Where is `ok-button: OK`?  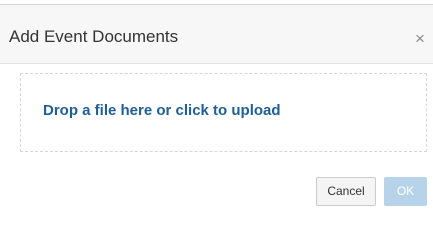 ok-button: OK is located at coordinates (405, 191).